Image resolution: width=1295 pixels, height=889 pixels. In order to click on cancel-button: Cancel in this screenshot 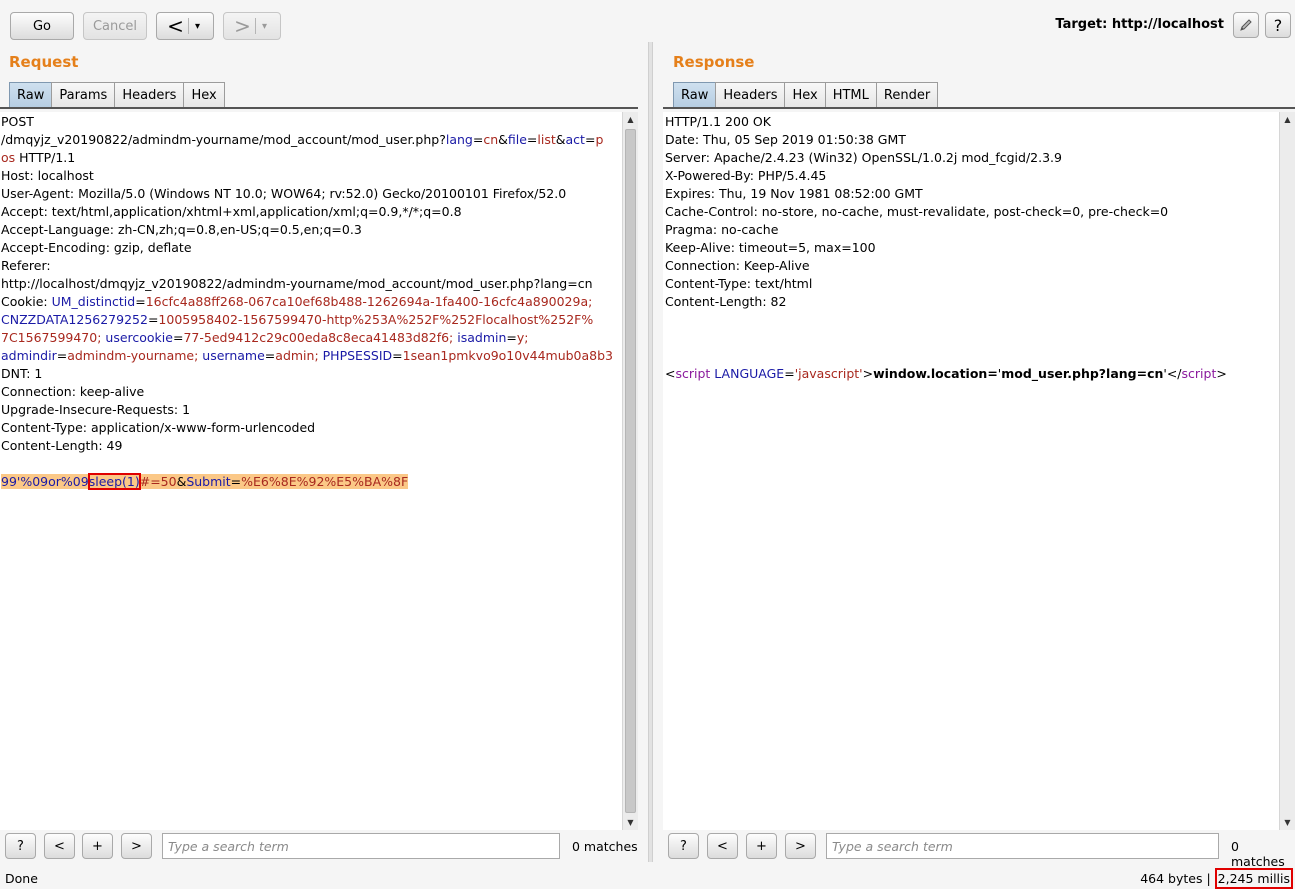, I will do `click(115, 26)`.